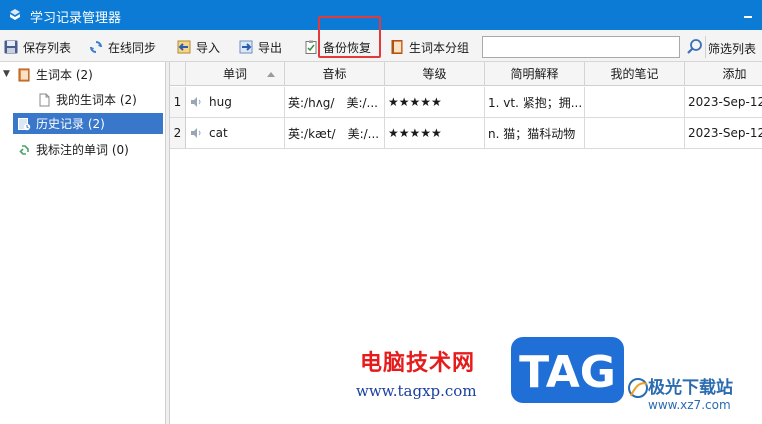 The image size is (762, 424). I want to click on sync-icon, so click(96, 47).